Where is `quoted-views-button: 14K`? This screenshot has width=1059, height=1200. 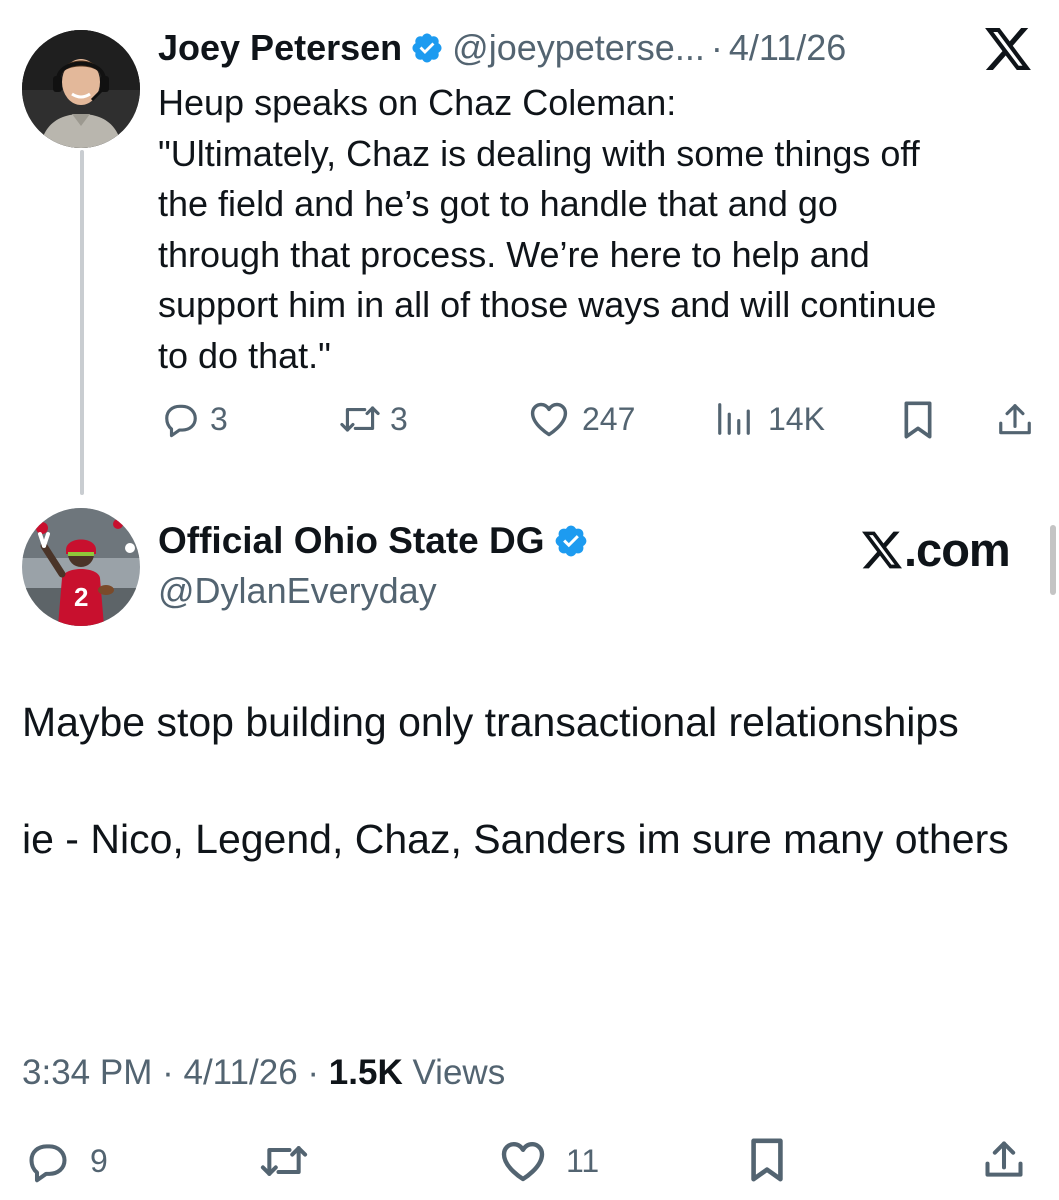 quoted-views-button: 14K is located at coordinates (769, 419).